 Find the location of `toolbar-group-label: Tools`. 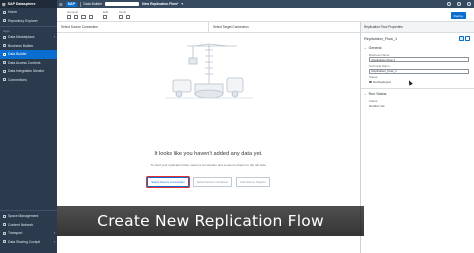

toolbar-group-label: Tools is located at coordinates (123, 11).